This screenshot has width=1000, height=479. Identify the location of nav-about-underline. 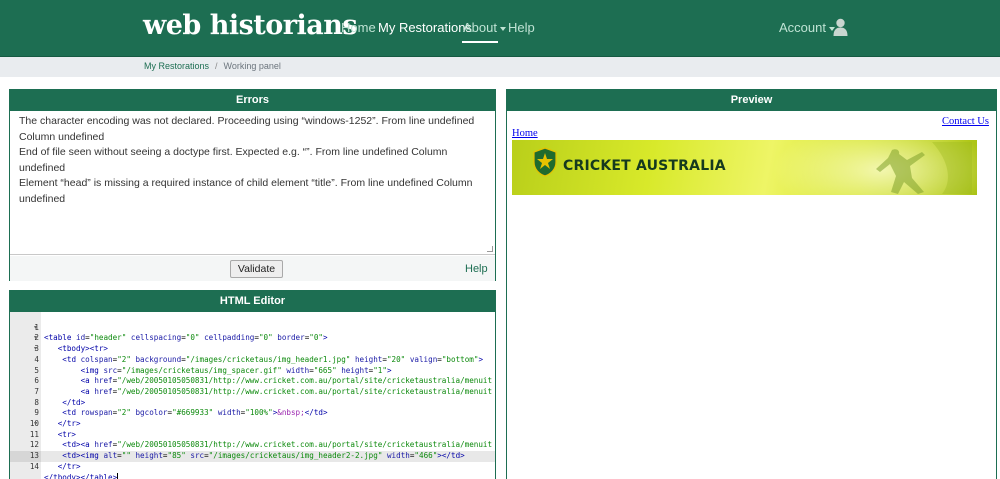
(480, 42).